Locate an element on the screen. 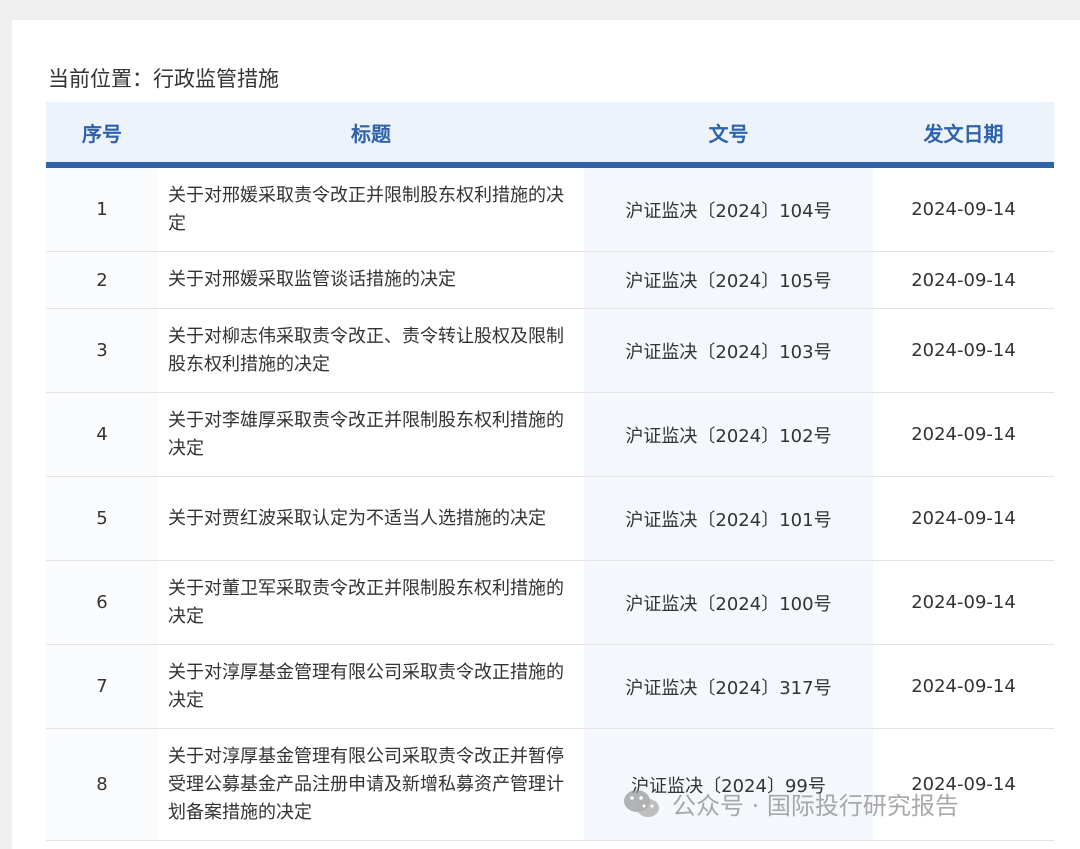  row-title-cell: 关于对淳厚基金管理有限公司采取责令改正措施的决定 is located at coordinates (371, 686).